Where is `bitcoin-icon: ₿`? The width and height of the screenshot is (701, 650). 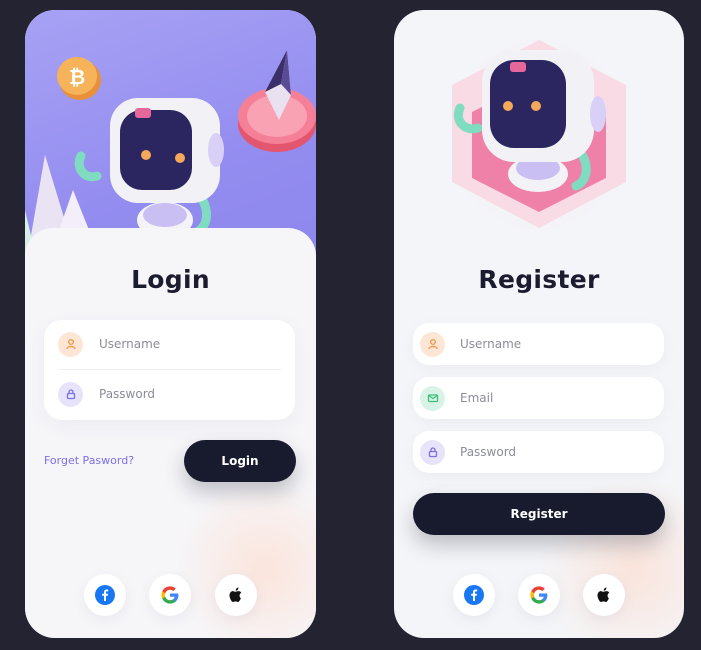 bitcoin-icon: ₿ is located at coordinates (79, 78).